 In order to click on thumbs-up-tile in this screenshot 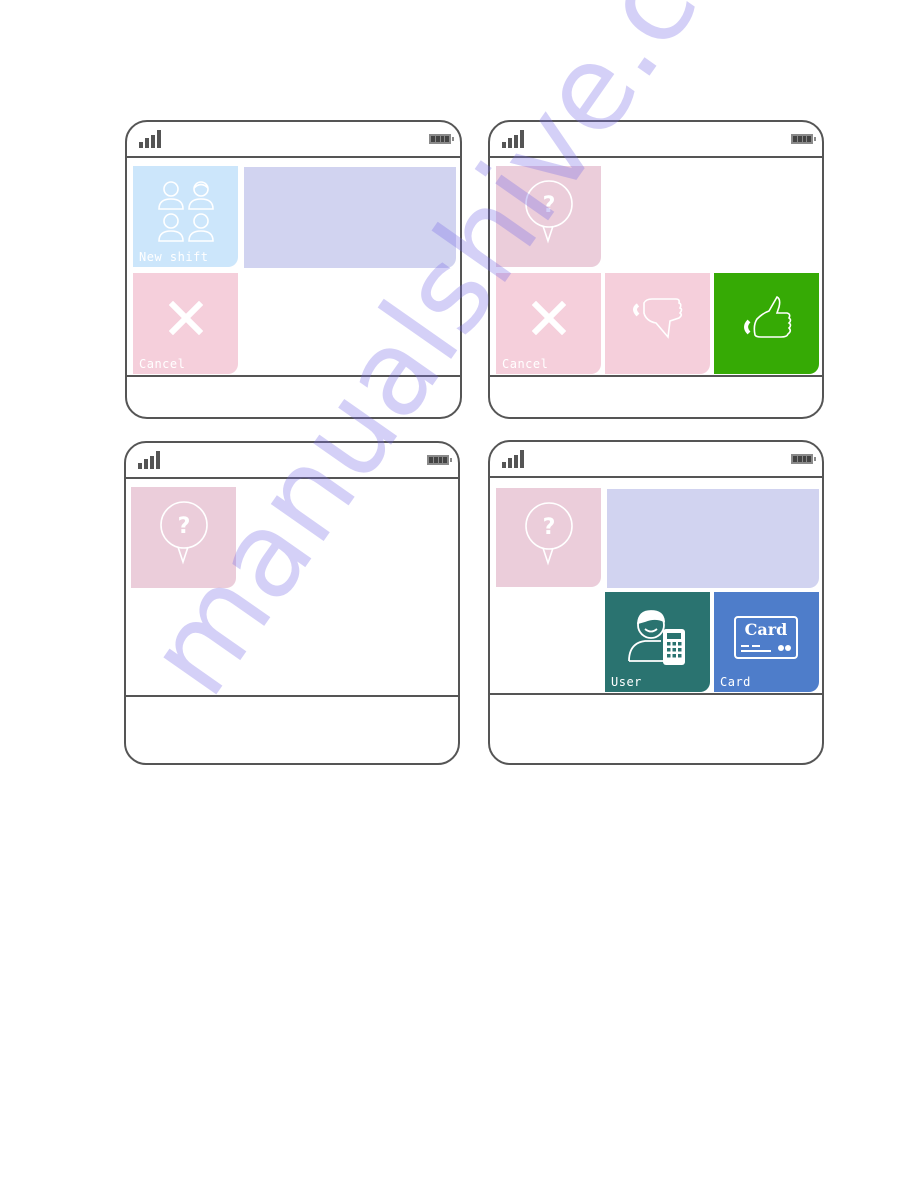, I will do `click(766, 323)`.